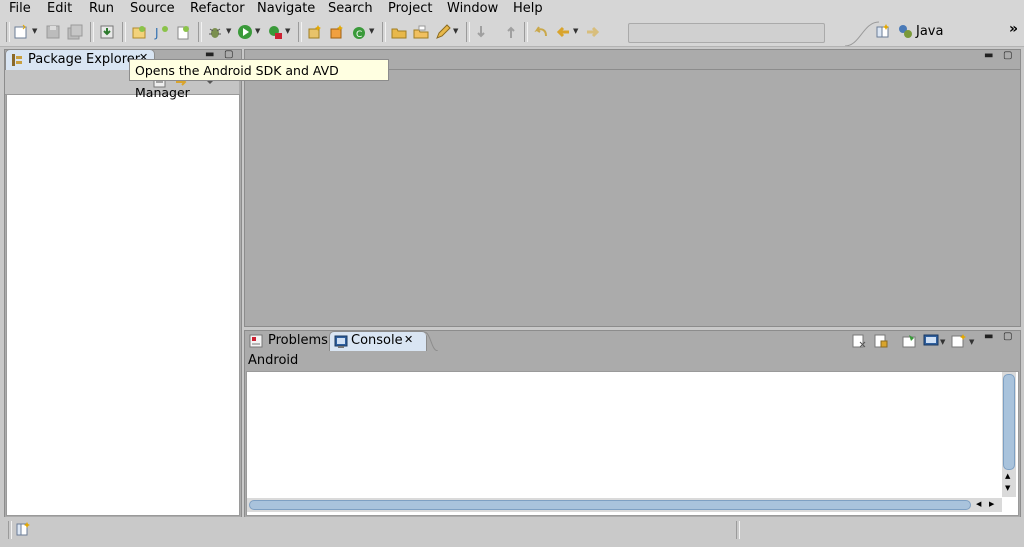 This screenshot has width=1024, height=547. Describe the element at coordinates (21, 32) in the screenshot. I see `new-icon` at that location.